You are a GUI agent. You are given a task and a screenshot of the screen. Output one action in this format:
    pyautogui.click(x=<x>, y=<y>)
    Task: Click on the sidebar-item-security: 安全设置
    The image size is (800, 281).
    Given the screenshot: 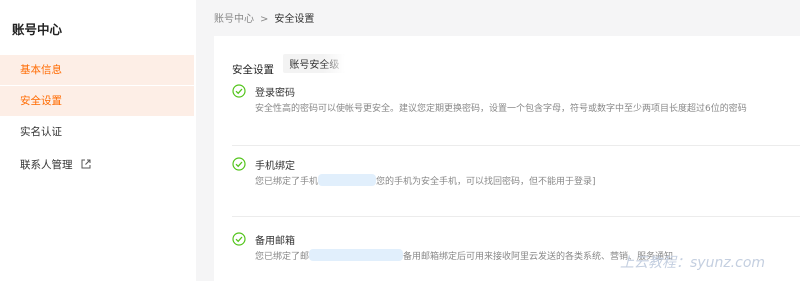 What is the action you would take?
    pyautogui.click(x=97, y=101)
    